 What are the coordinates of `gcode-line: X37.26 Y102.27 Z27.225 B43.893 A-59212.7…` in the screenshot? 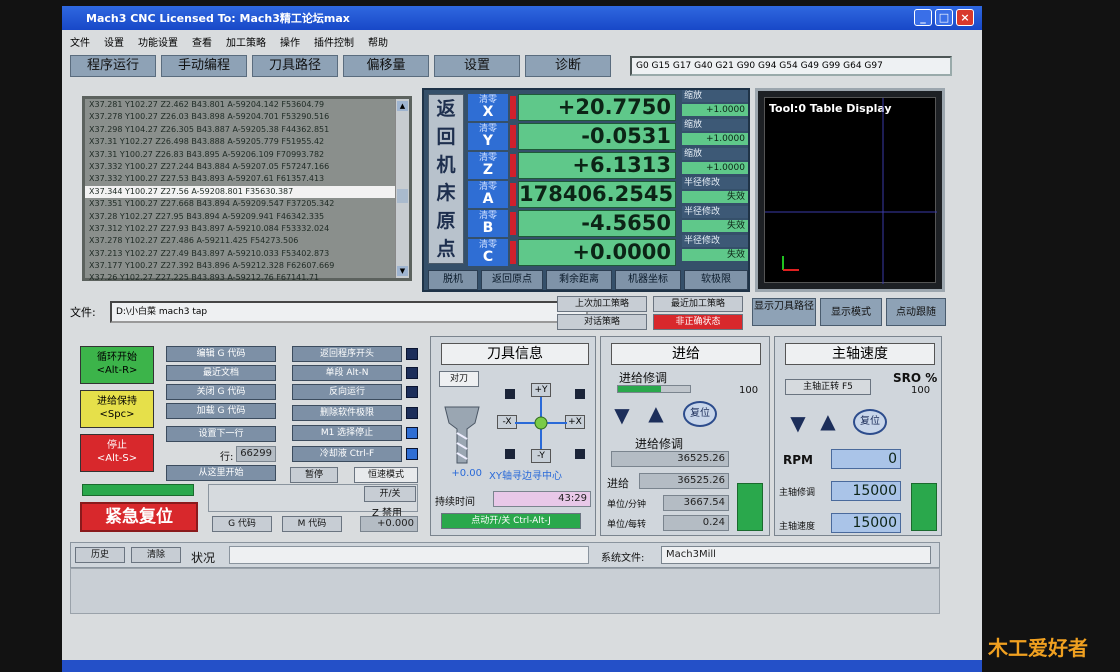 It's located at (247, 278).